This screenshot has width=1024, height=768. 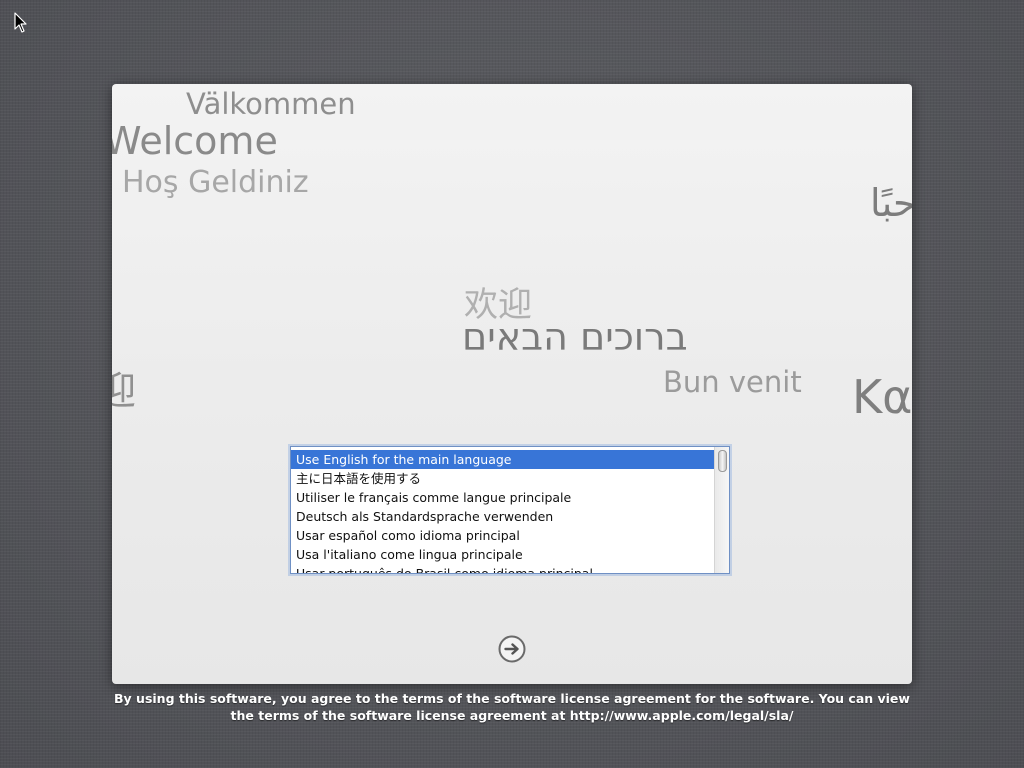 I want to click on greeting-left-partial: 迎, so click(x=124, y=391).